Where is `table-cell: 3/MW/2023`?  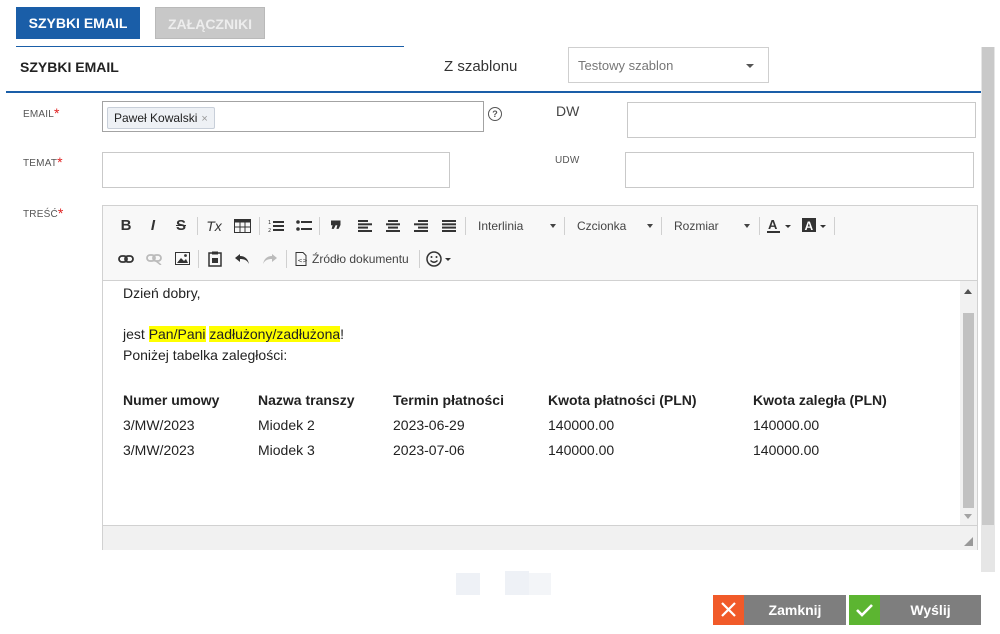 table-cell: 3/MW/2023 is located at coordinates (159, 424).